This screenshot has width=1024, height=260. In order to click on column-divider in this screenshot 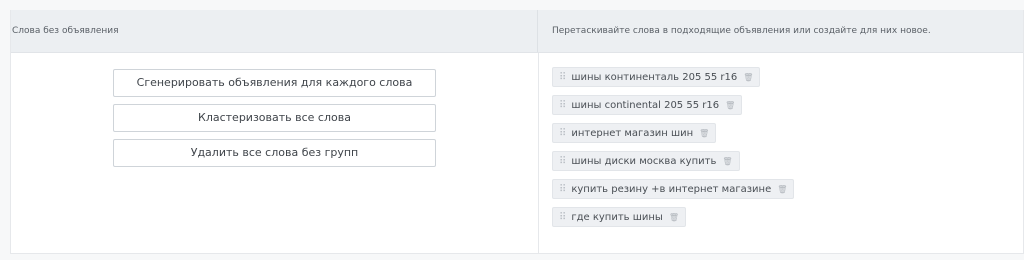, I will do `click(538, 153)`.